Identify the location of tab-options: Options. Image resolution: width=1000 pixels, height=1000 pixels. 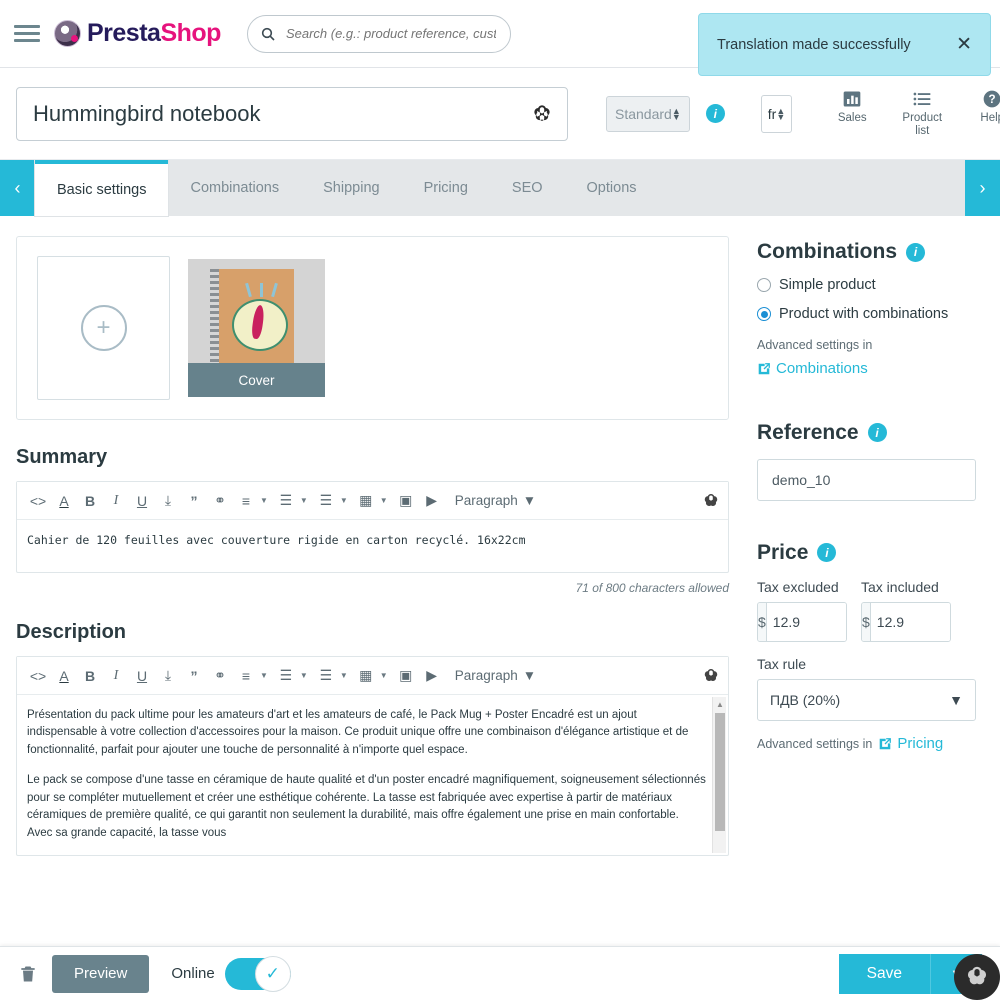
(612, 188).